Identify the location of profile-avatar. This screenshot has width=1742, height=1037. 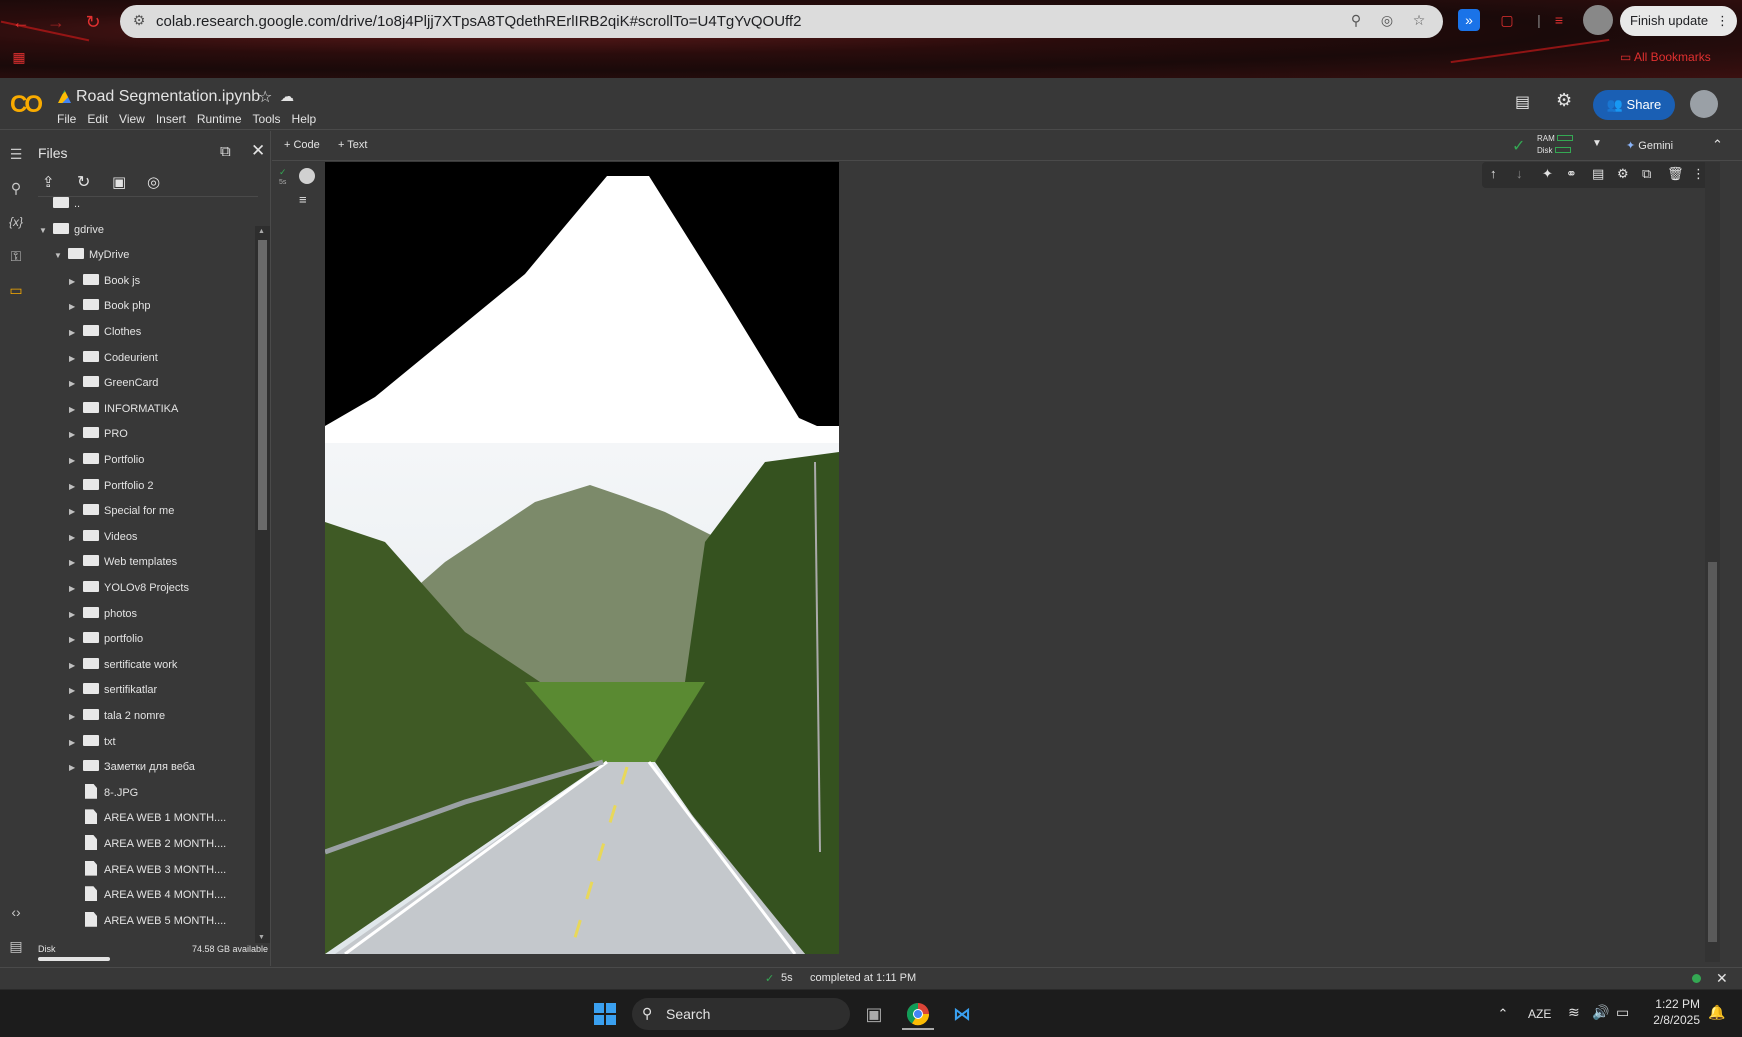
(1598, 20).